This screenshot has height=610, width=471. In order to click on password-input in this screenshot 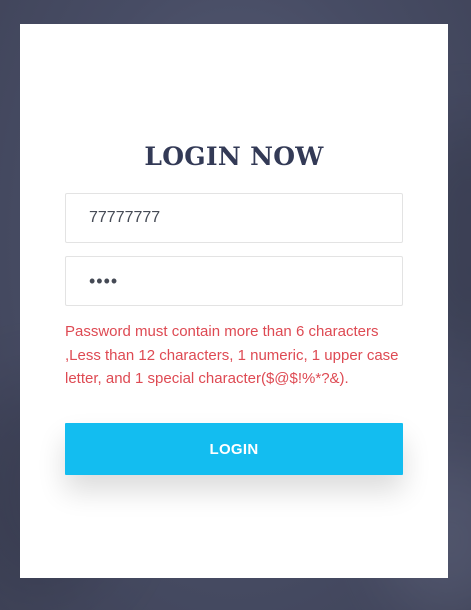, I will do `click(234, 281)`.